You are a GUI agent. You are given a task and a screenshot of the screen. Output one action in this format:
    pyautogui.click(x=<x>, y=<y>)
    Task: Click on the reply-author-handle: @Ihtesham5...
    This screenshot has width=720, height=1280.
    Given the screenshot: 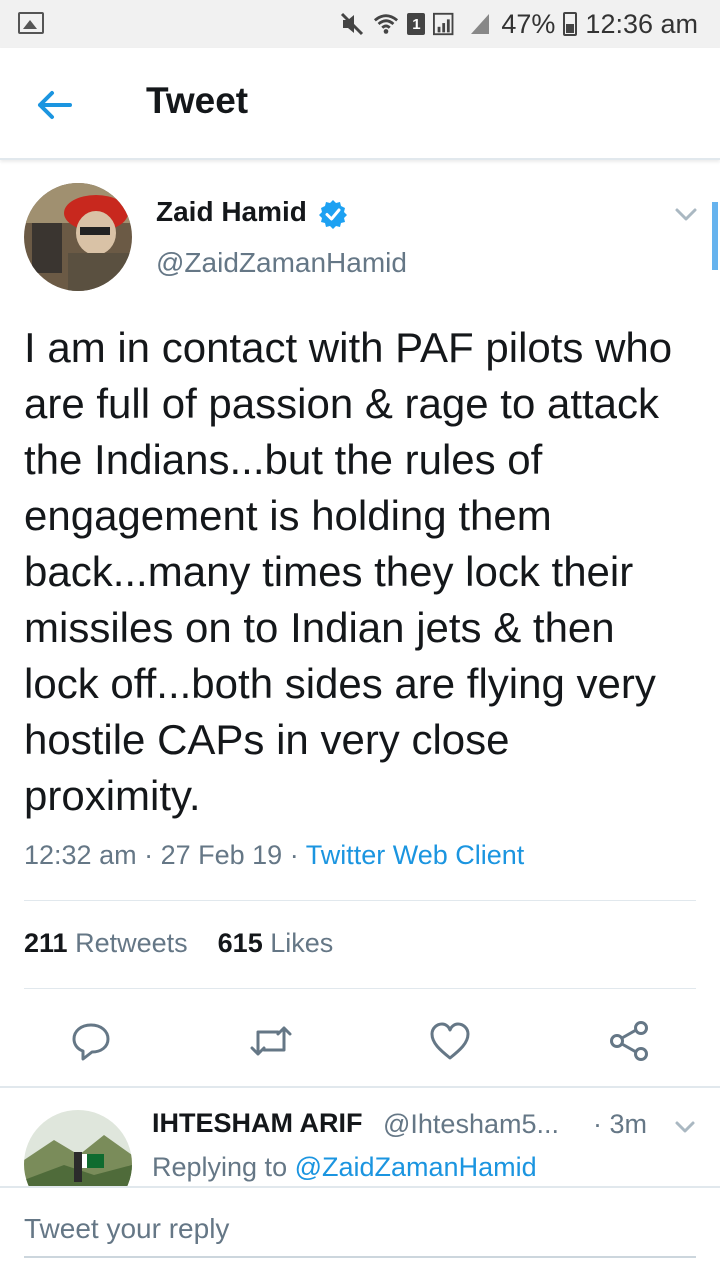 What is the action you would take?
    pyautogui.click(x=471, y=1124)
    